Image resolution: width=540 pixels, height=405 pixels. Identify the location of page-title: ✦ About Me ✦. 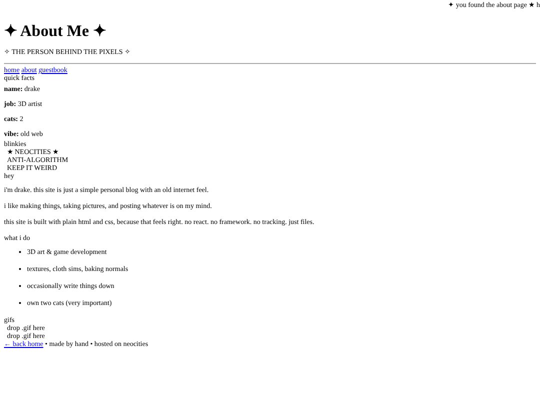
(55, 32).